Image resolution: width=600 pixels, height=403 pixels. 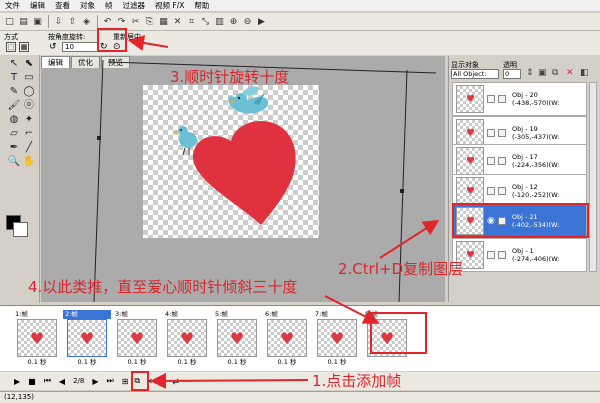 What do you see at coordinates (409, 239) in the screenshot?
I see `arrow-step2` at bounding box center [409, 239].